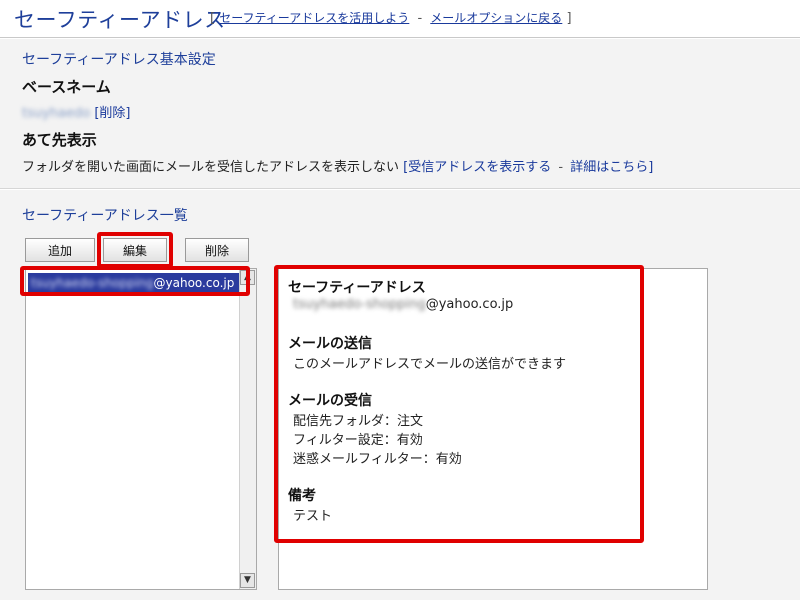  What do you see at coordinates (359, 304) in the screenshot?
I see `detail-address-prefix: tsuyhaedo-shopping` at bounding box center [359, 304].